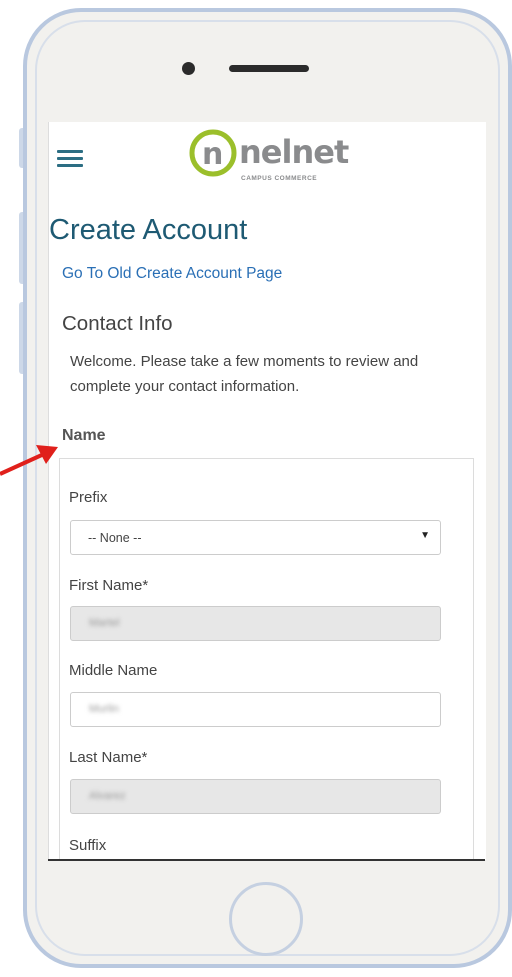  Describe the element at coordinates (266, 919) in the screenshot. I see `home-button` at that location.